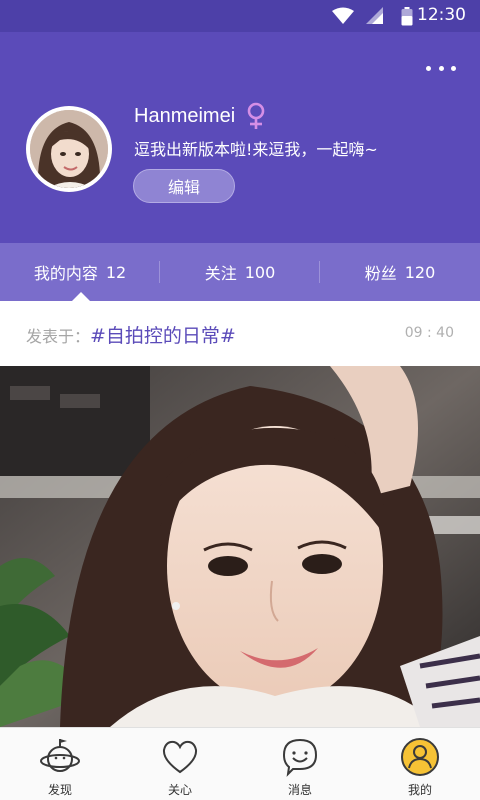 The image size is (480, 800). I want to click on nav-label: 我的, so click(419, 790).